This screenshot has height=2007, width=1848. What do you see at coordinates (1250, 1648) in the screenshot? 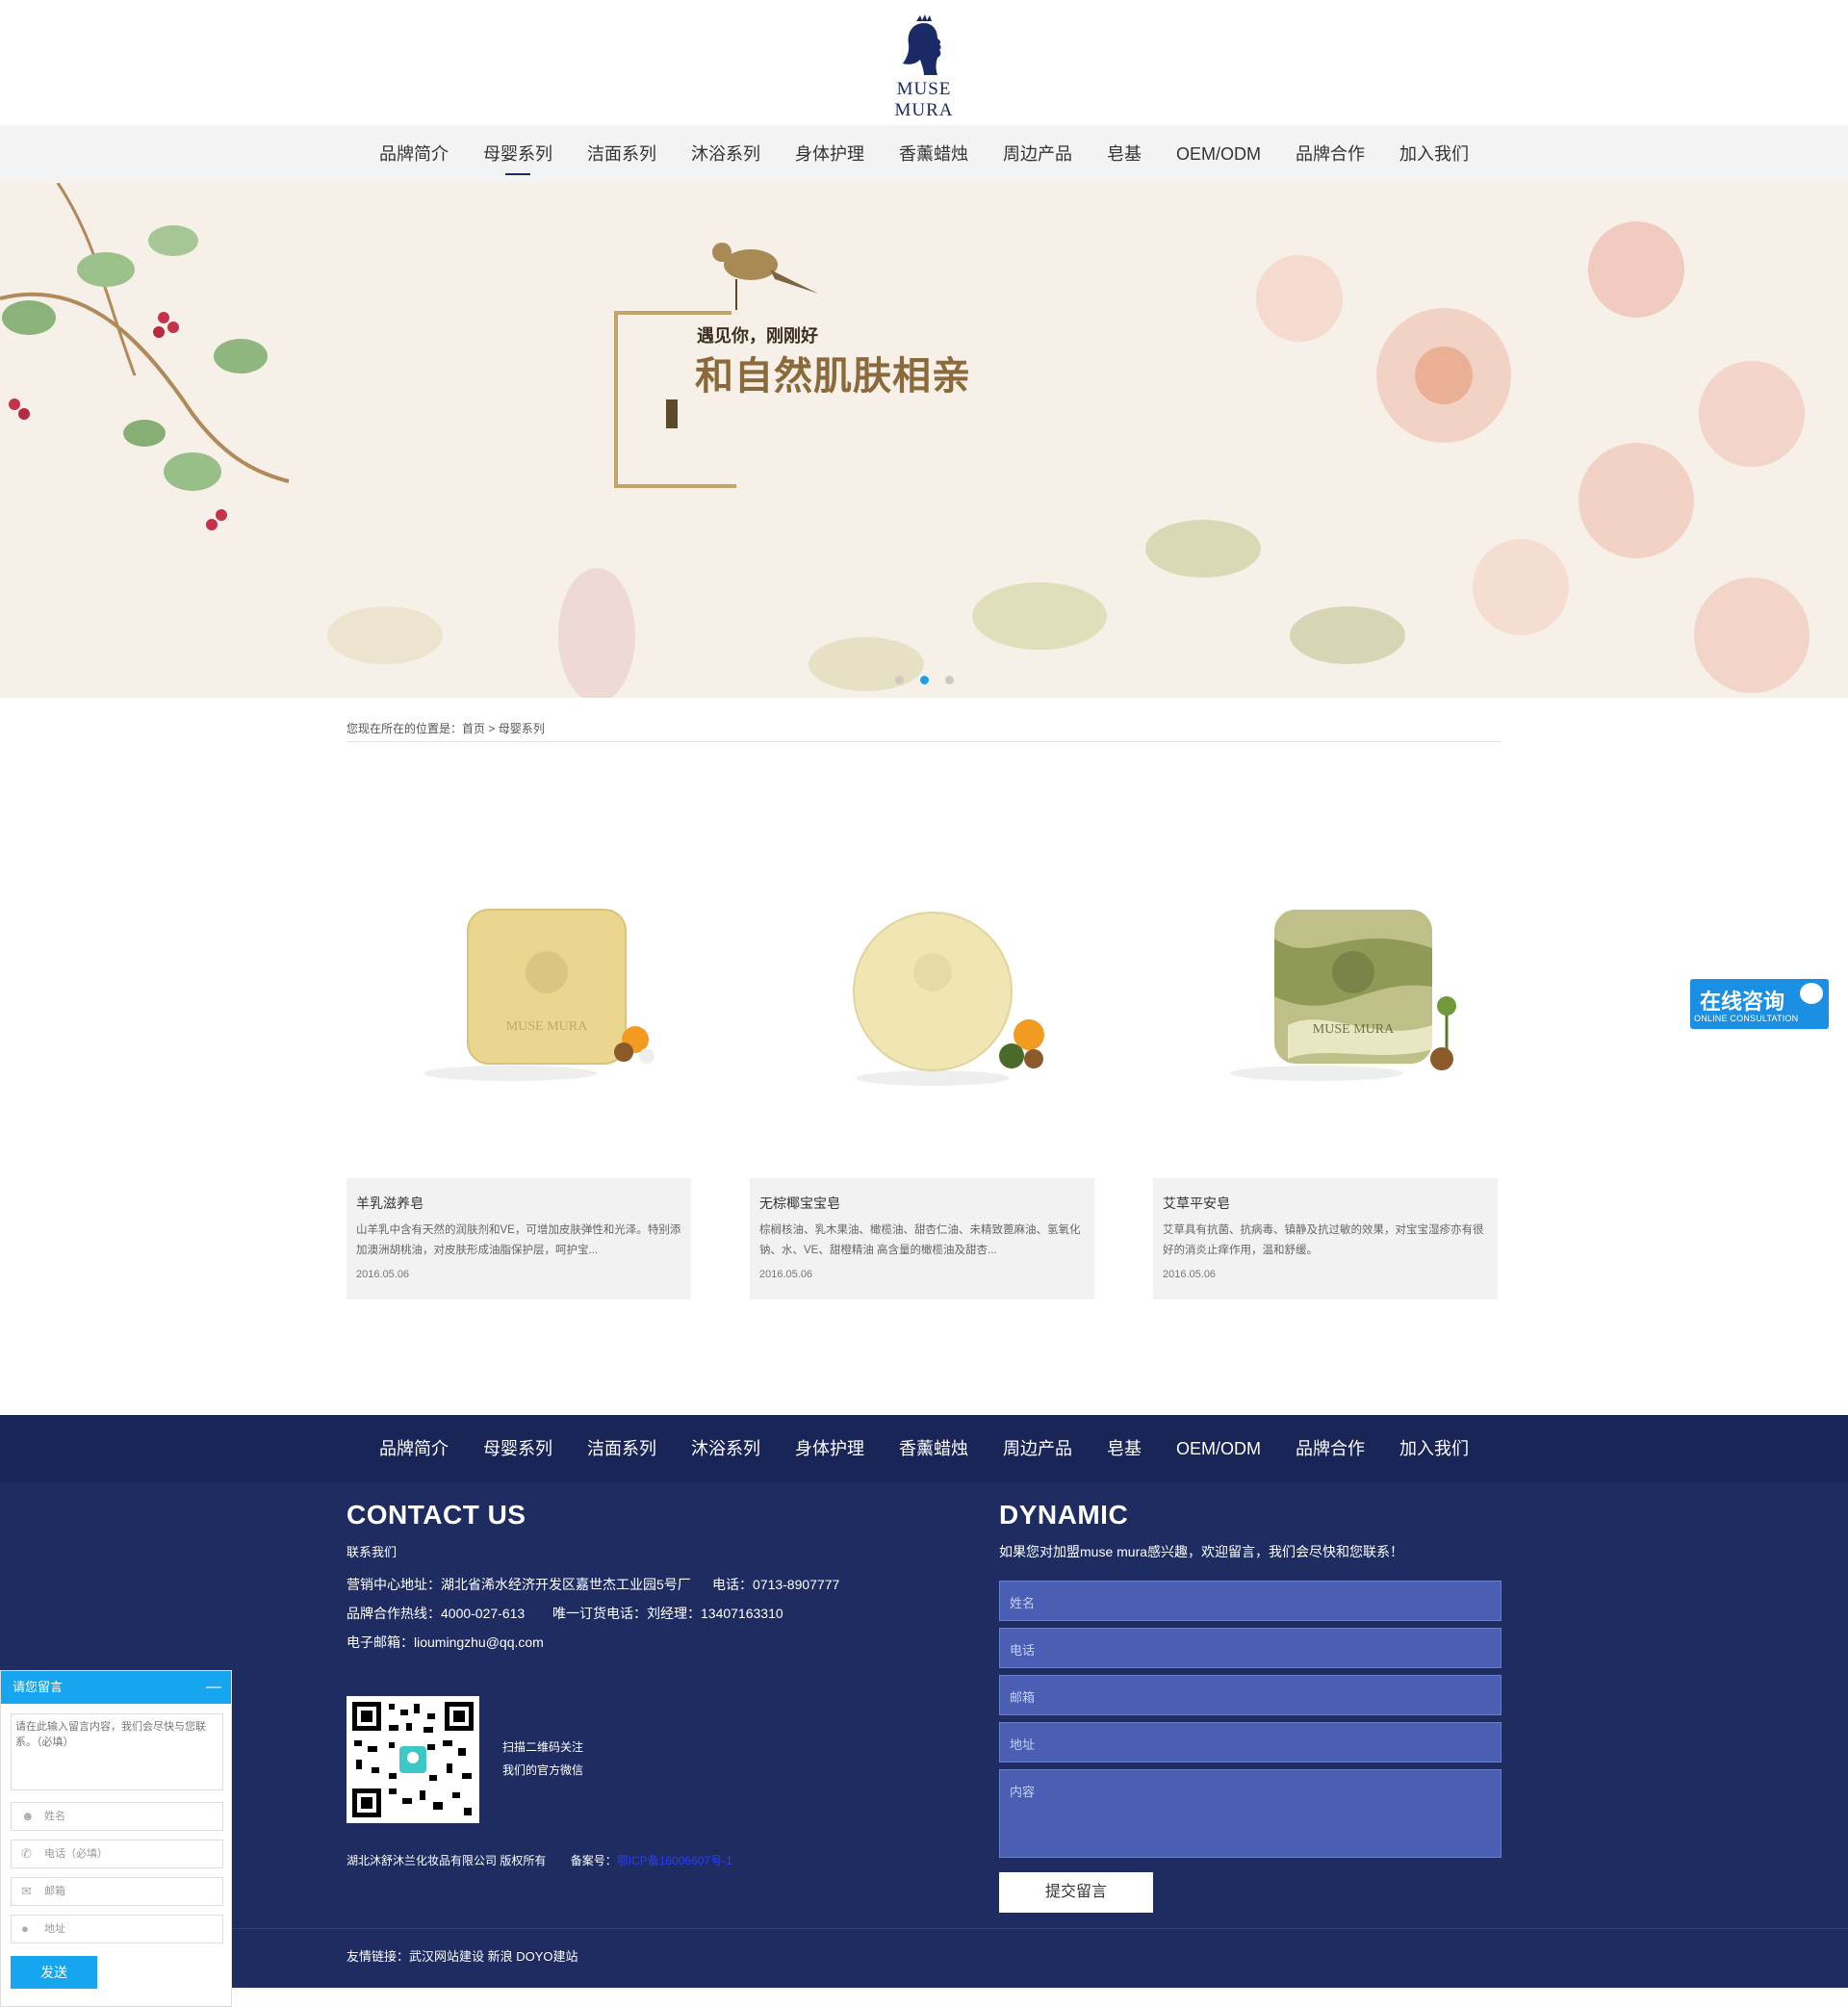
I see `form-phone-field: 电话` at bounding box center [1250, 1648].